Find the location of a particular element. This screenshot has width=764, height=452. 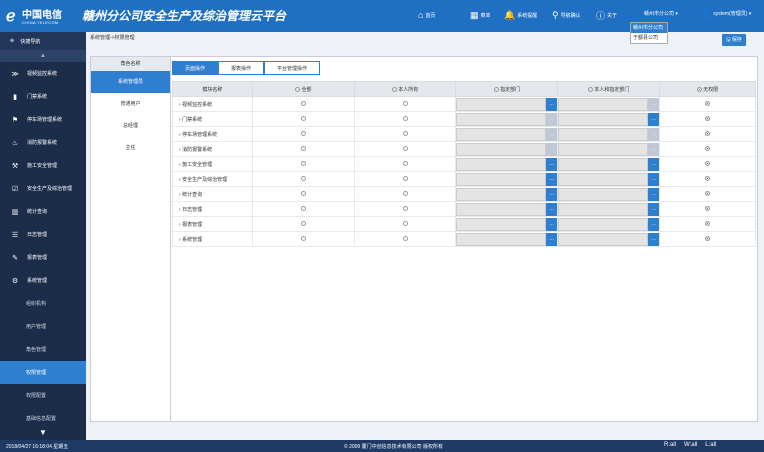

role-item: 系统管理员 is located at coordinates (130, 82).